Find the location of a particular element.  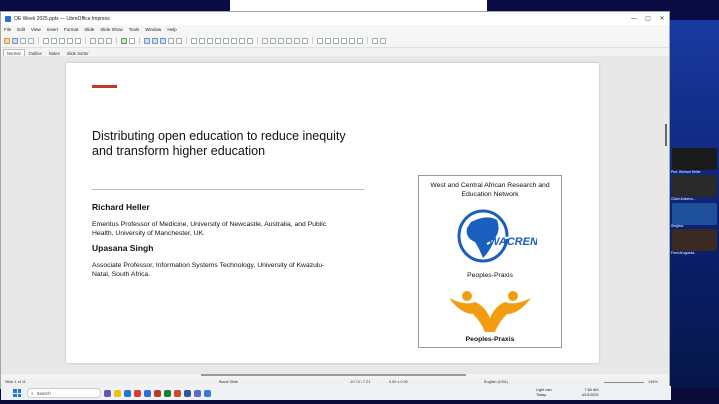

present-icon is located at coordinates (132, 40).